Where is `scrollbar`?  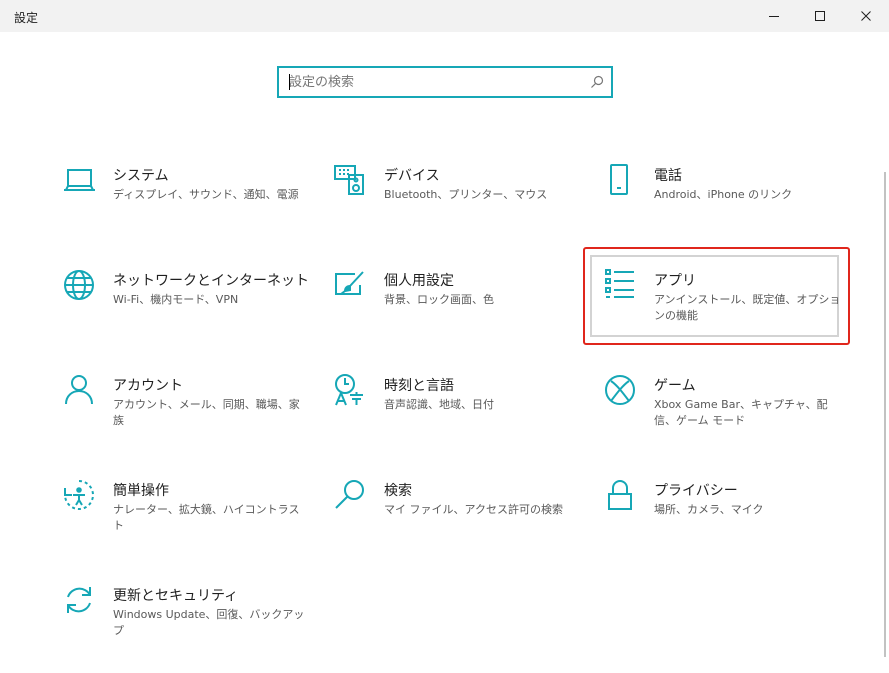 scrollbar is located at coordinates (885, 414).